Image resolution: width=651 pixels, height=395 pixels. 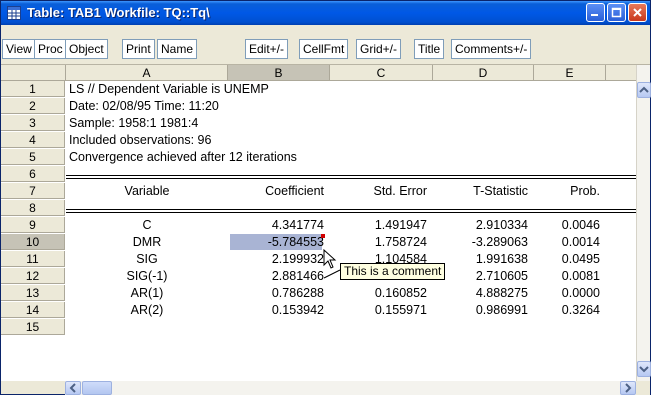 I want to click on proc-button: Proc, so click(x=50, y=49).